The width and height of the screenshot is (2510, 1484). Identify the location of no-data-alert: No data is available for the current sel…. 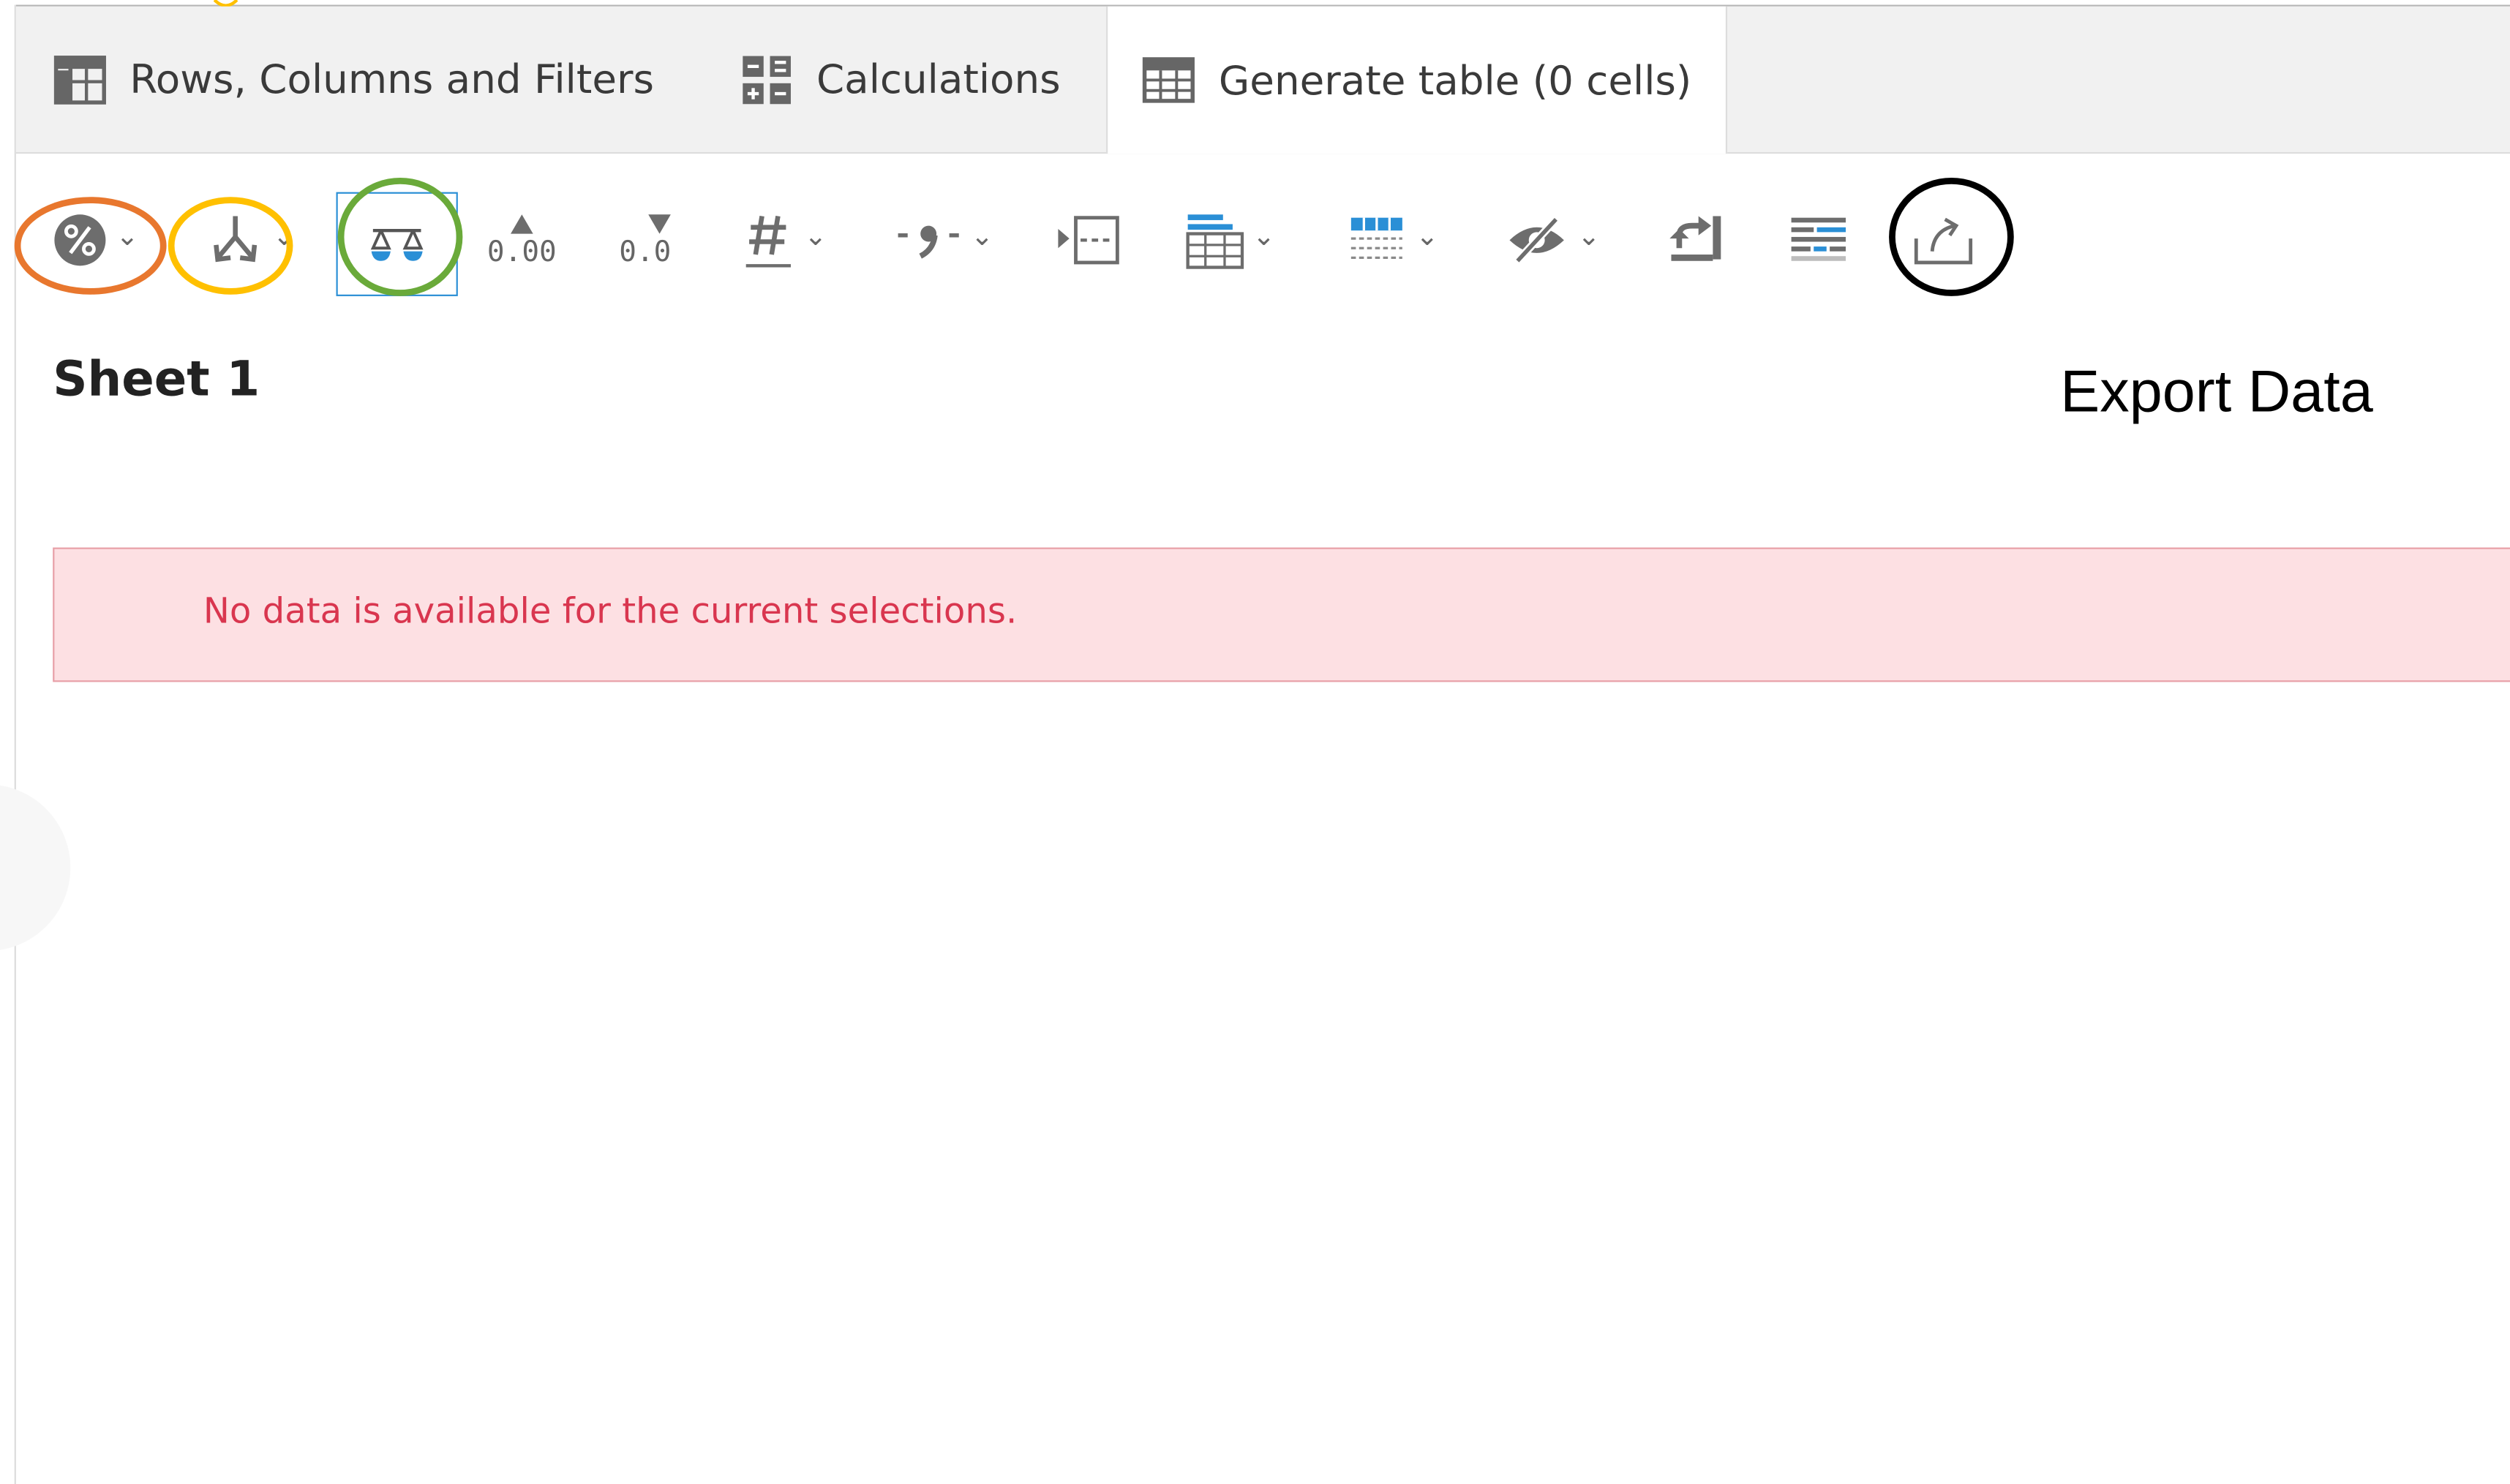
(1281, 614).